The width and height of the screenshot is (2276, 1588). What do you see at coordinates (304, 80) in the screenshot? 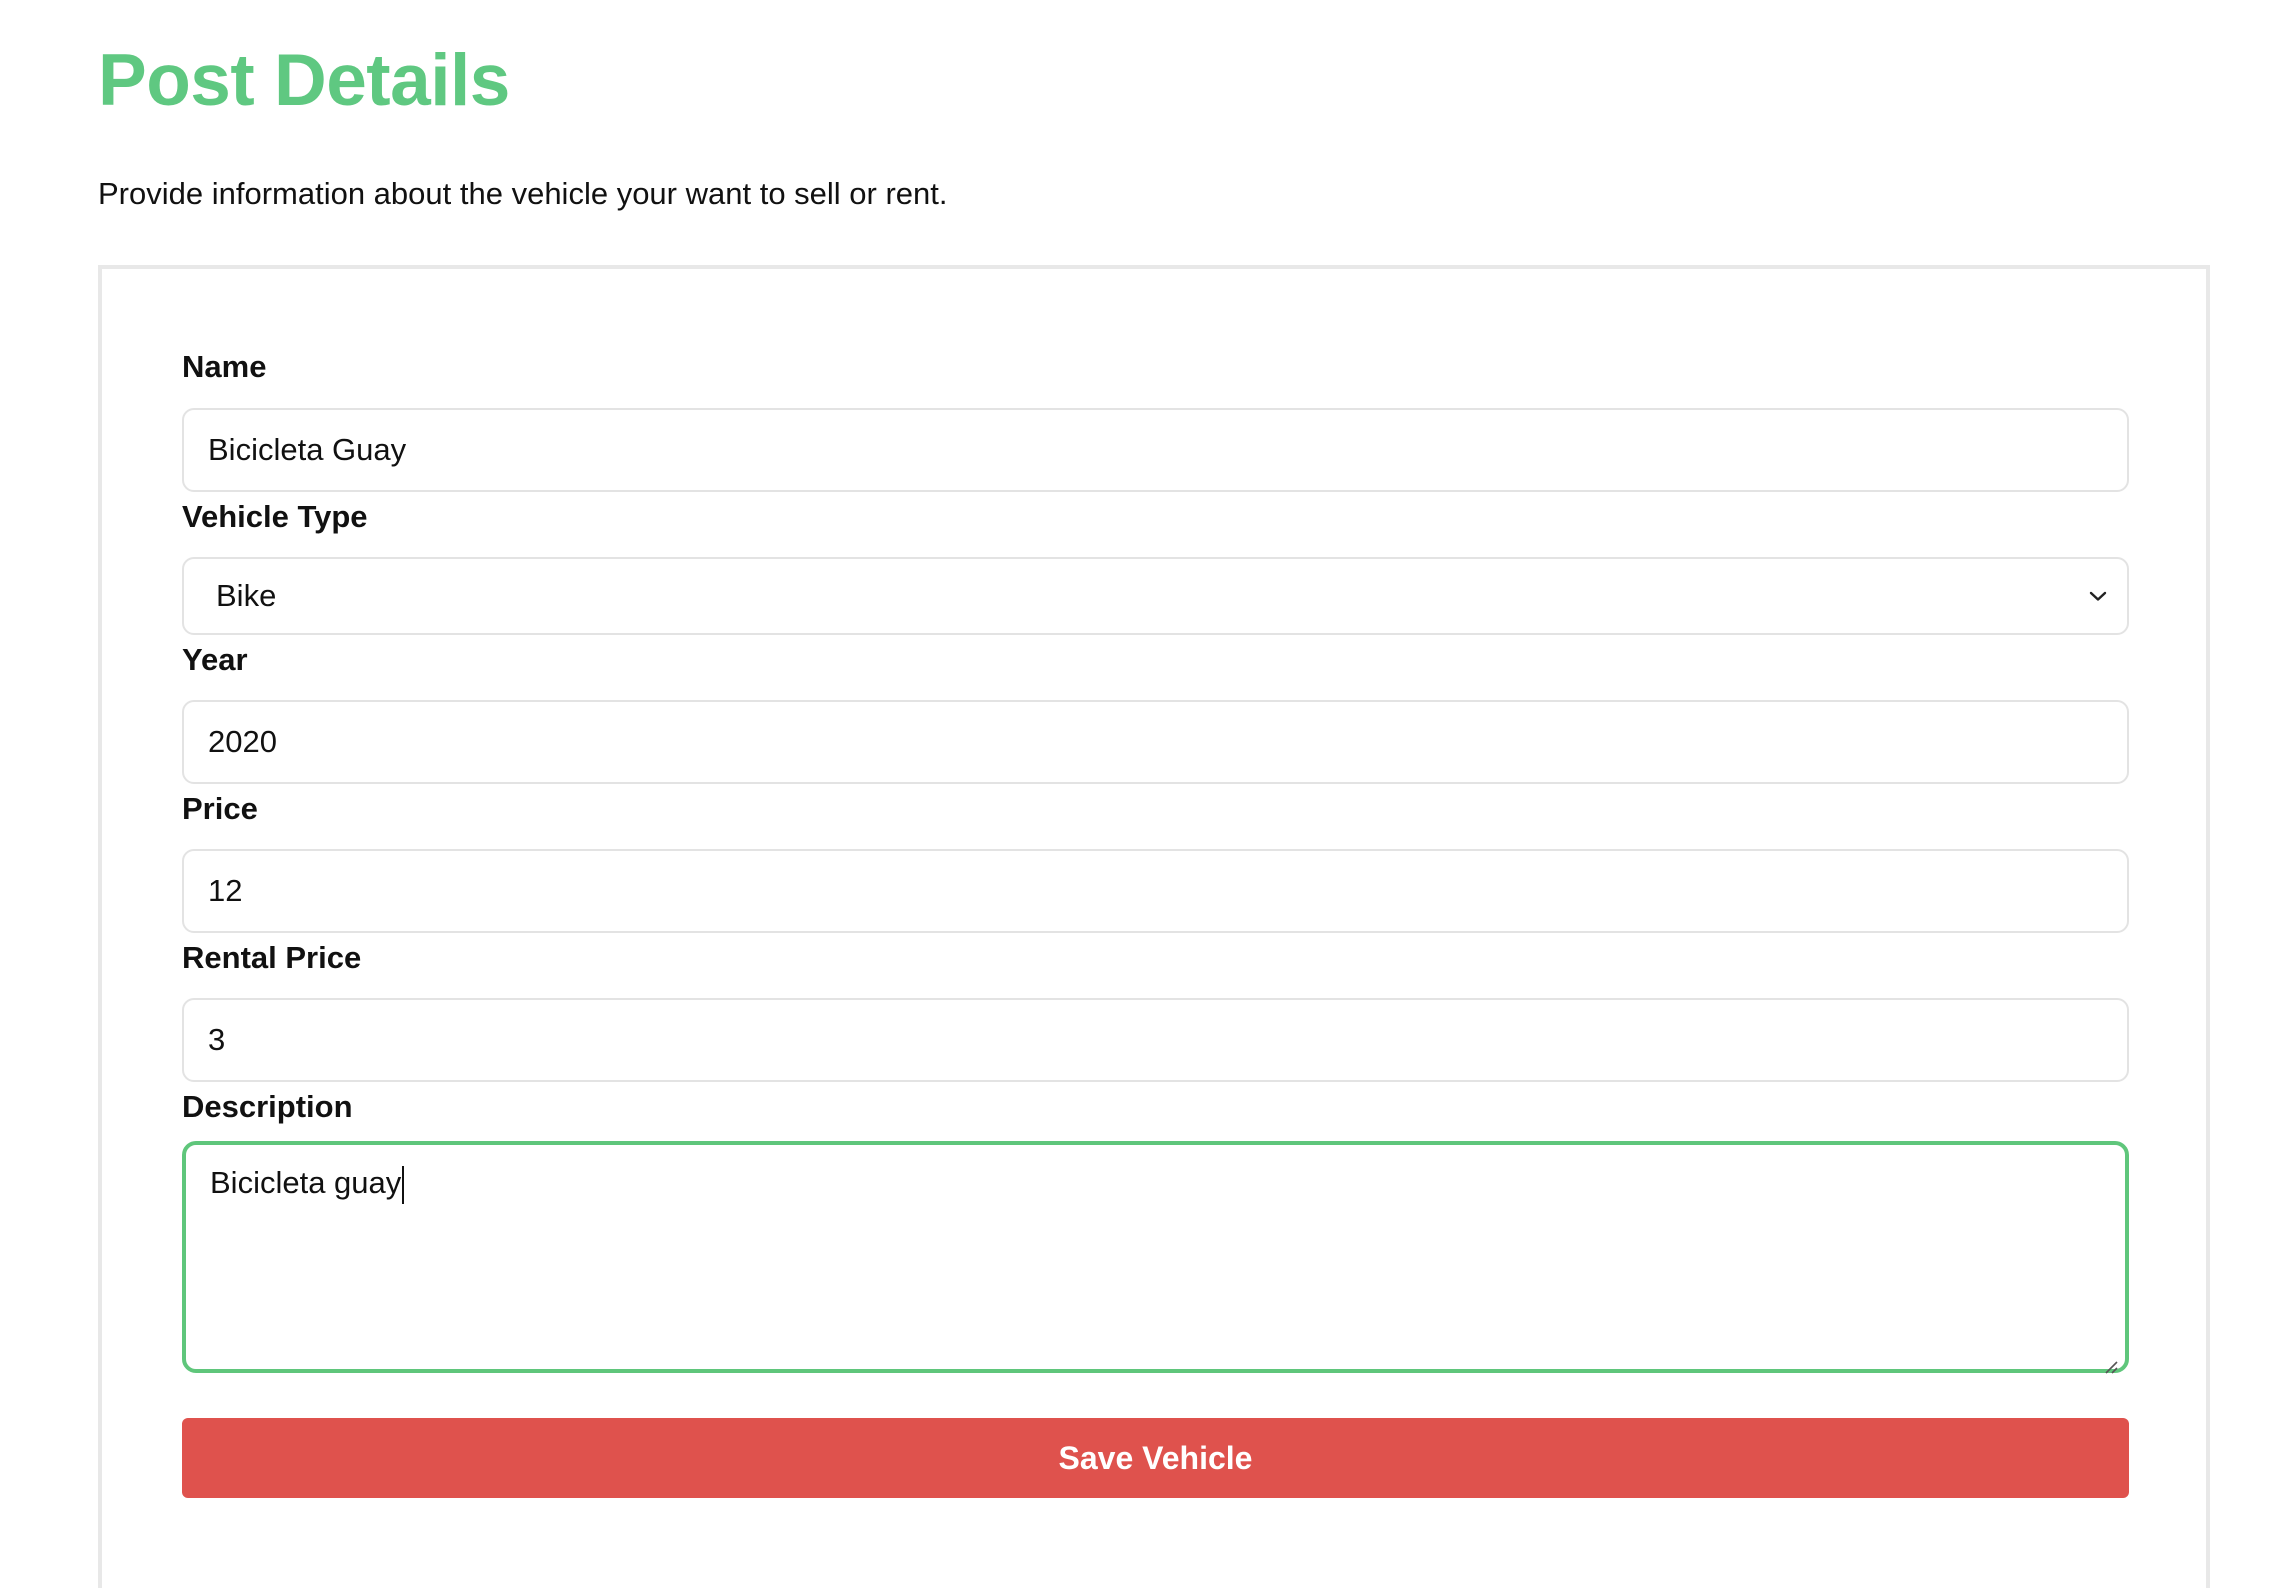
I see `page-title: Post Details` at bounding box center [304, 80].